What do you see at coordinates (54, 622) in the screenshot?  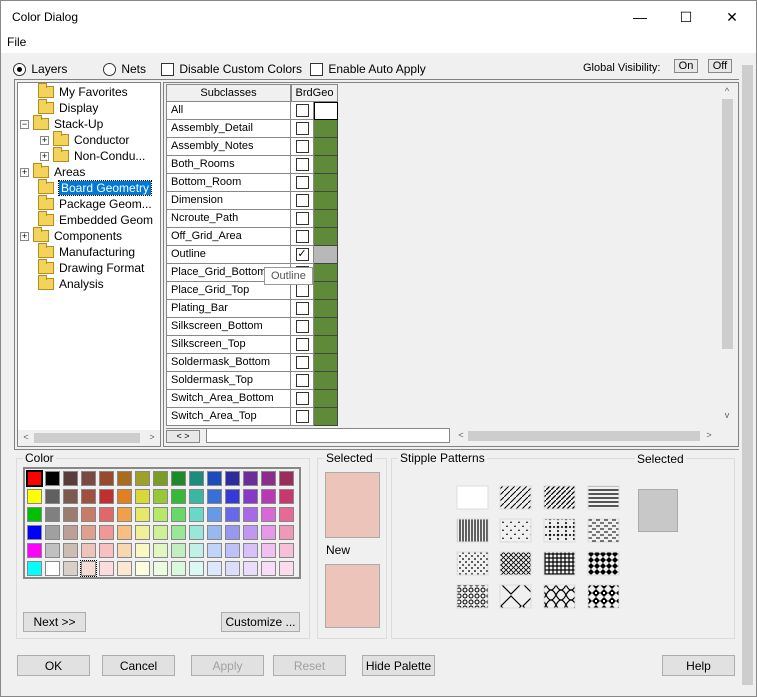 I see `next-button: Next >>` at bounding box center [54, 622].